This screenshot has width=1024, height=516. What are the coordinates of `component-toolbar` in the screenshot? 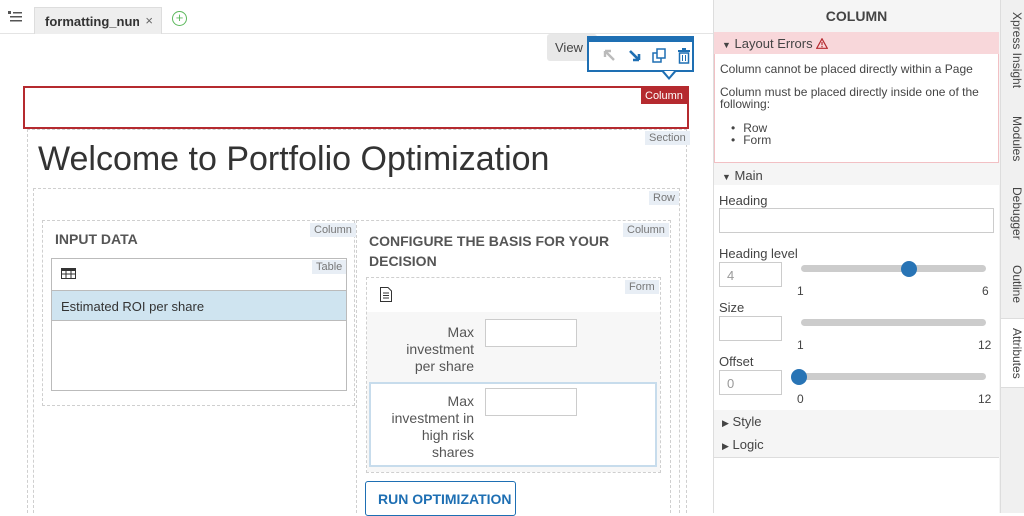 It's located at (640, 54).